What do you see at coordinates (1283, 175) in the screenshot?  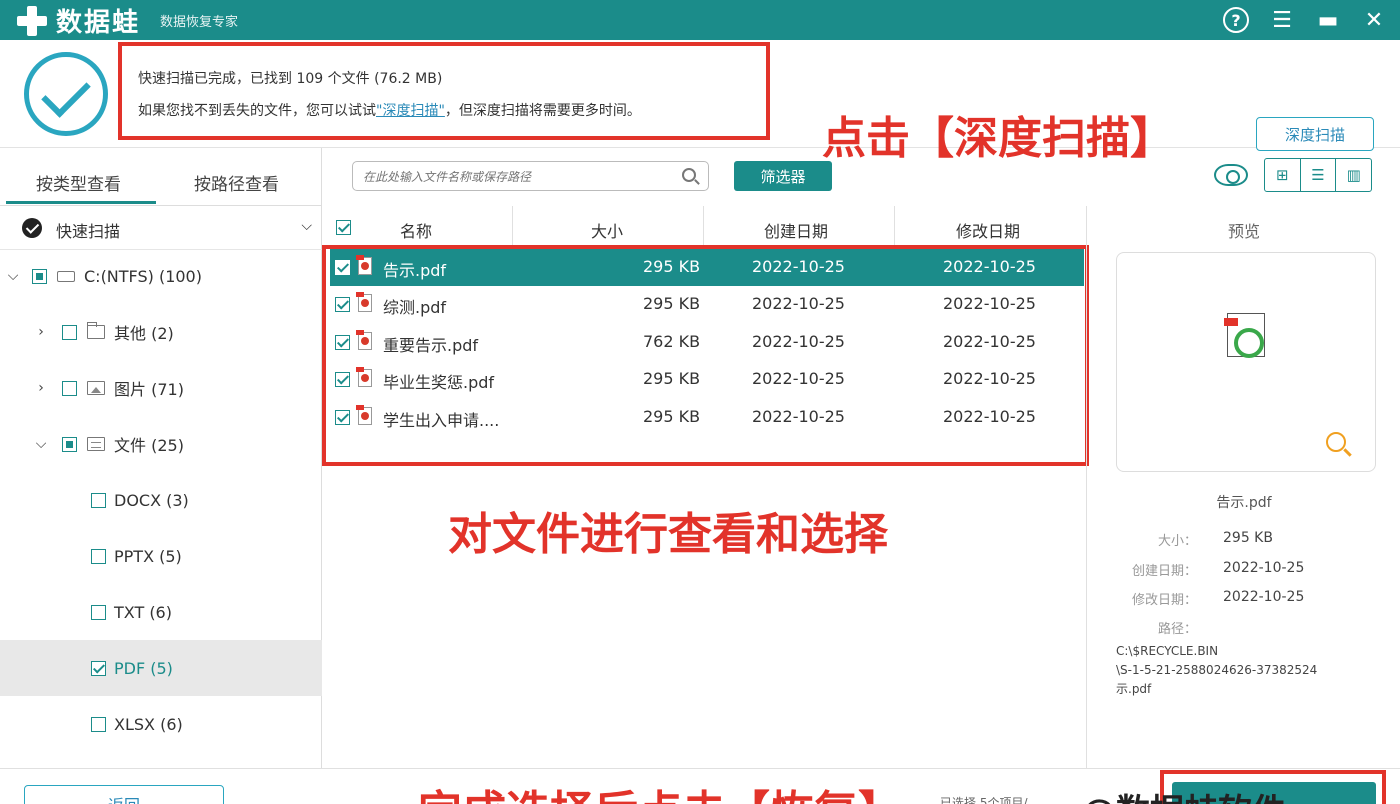 I see `grid-view-icon: ⊞` at bounding box center [1283, 175].